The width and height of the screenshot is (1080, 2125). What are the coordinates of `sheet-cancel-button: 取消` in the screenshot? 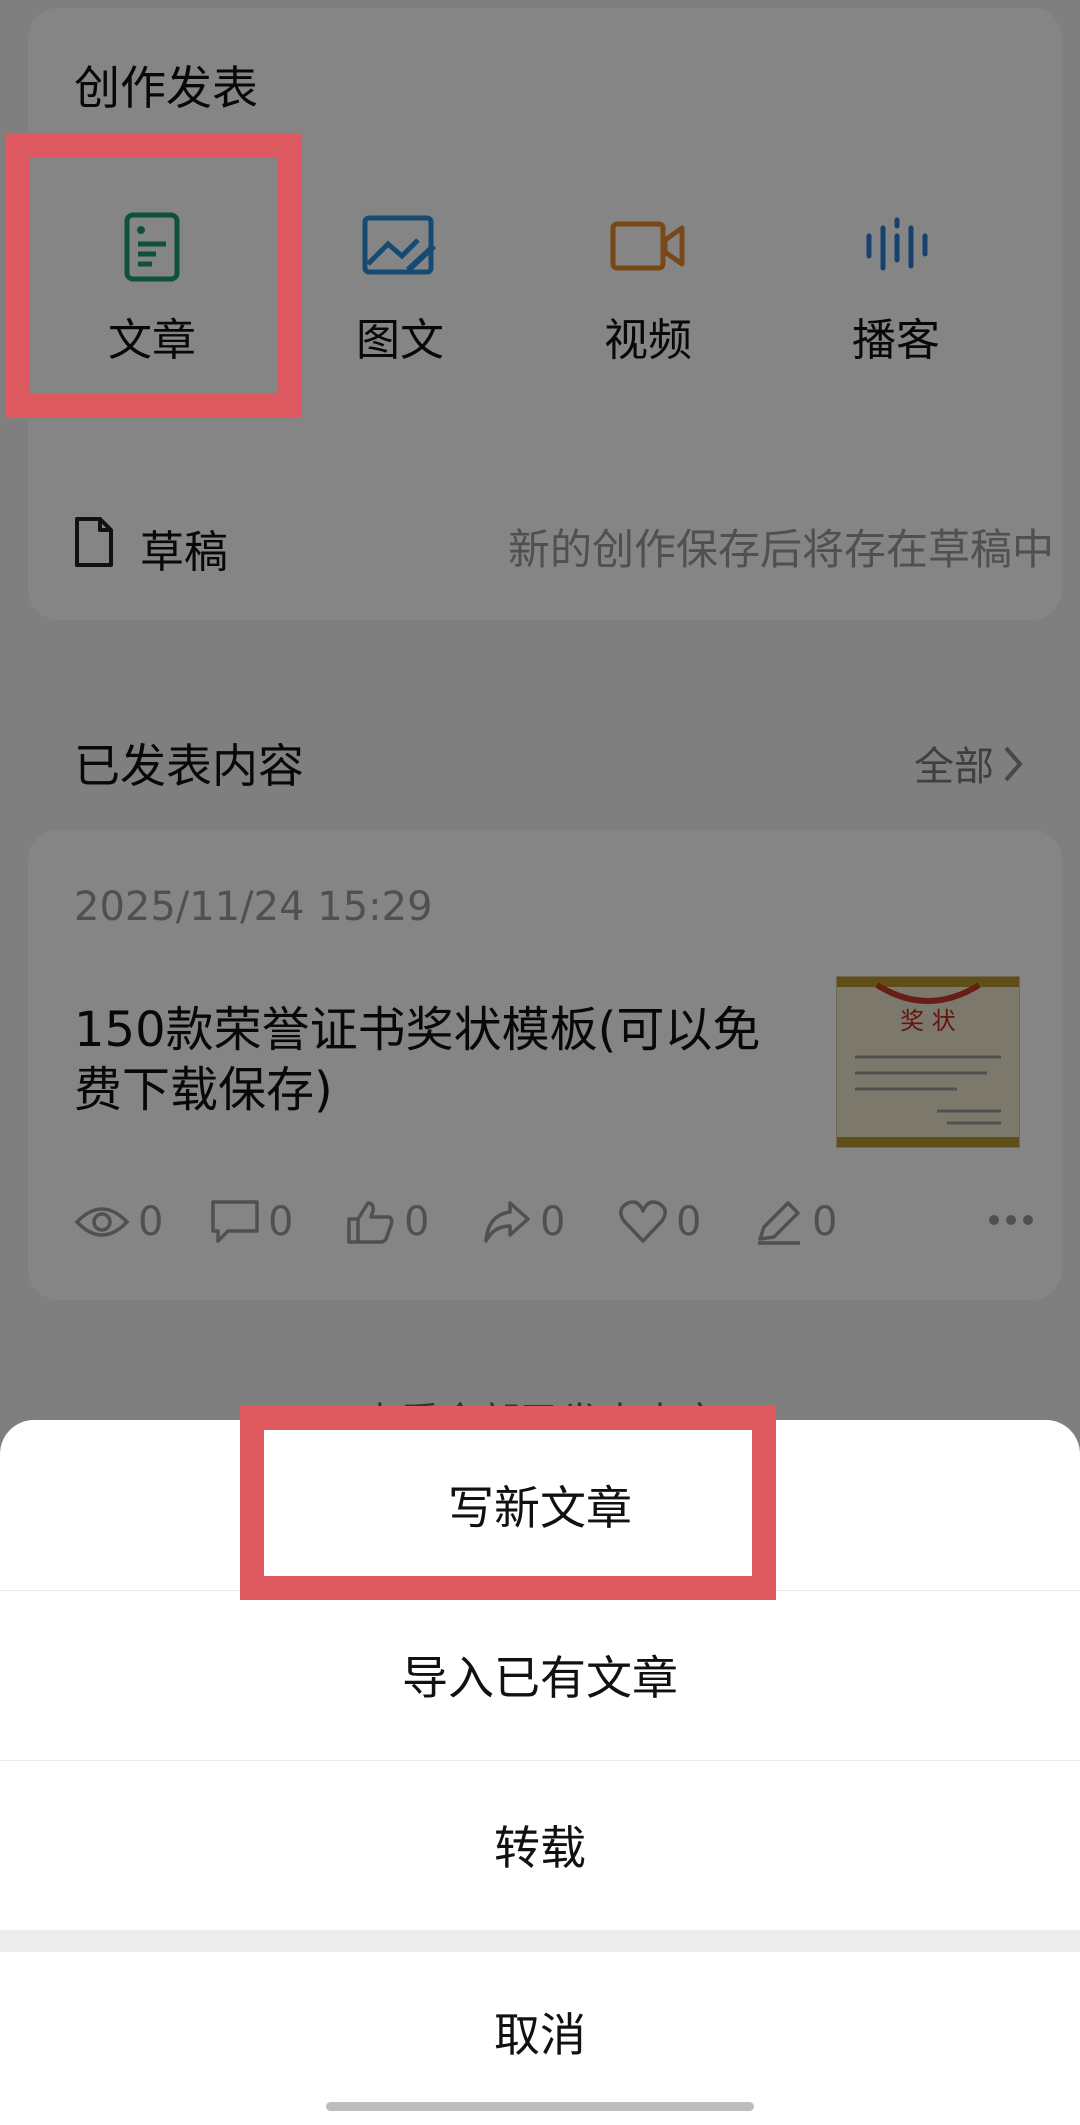 It's located at (540, 2032).